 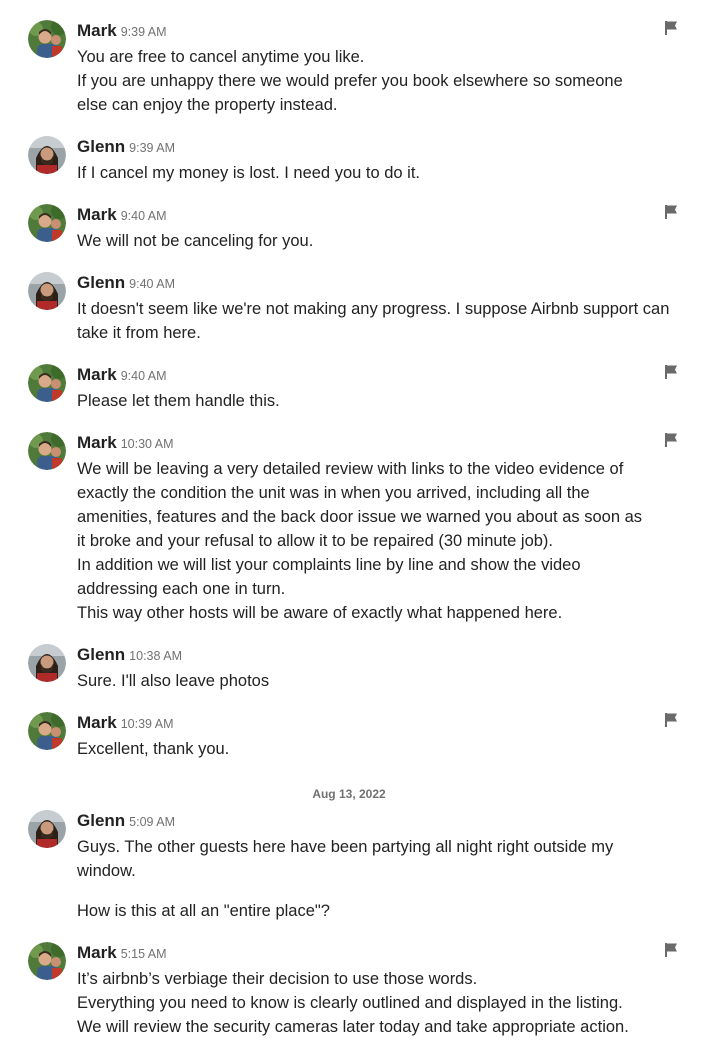 What do you see at coordinates (377, 241) in the screenshot?
I see `message-body: We will not be canceling for you.` at bounding box center [377, 241].